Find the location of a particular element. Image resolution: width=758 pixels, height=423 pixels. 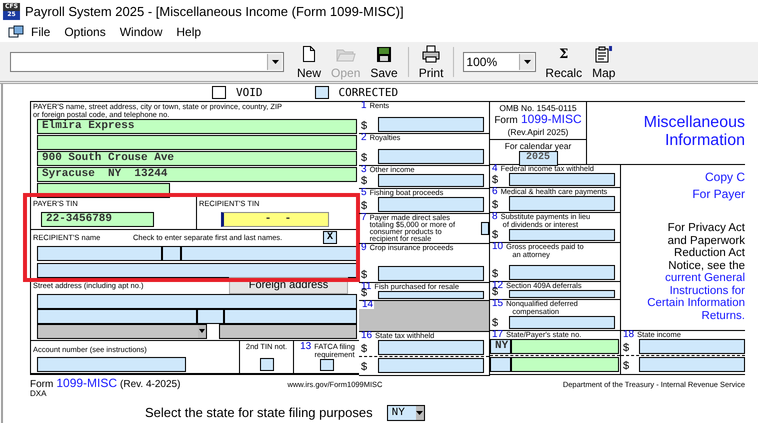

menu-item: Options is located at coordinates (85, 32).